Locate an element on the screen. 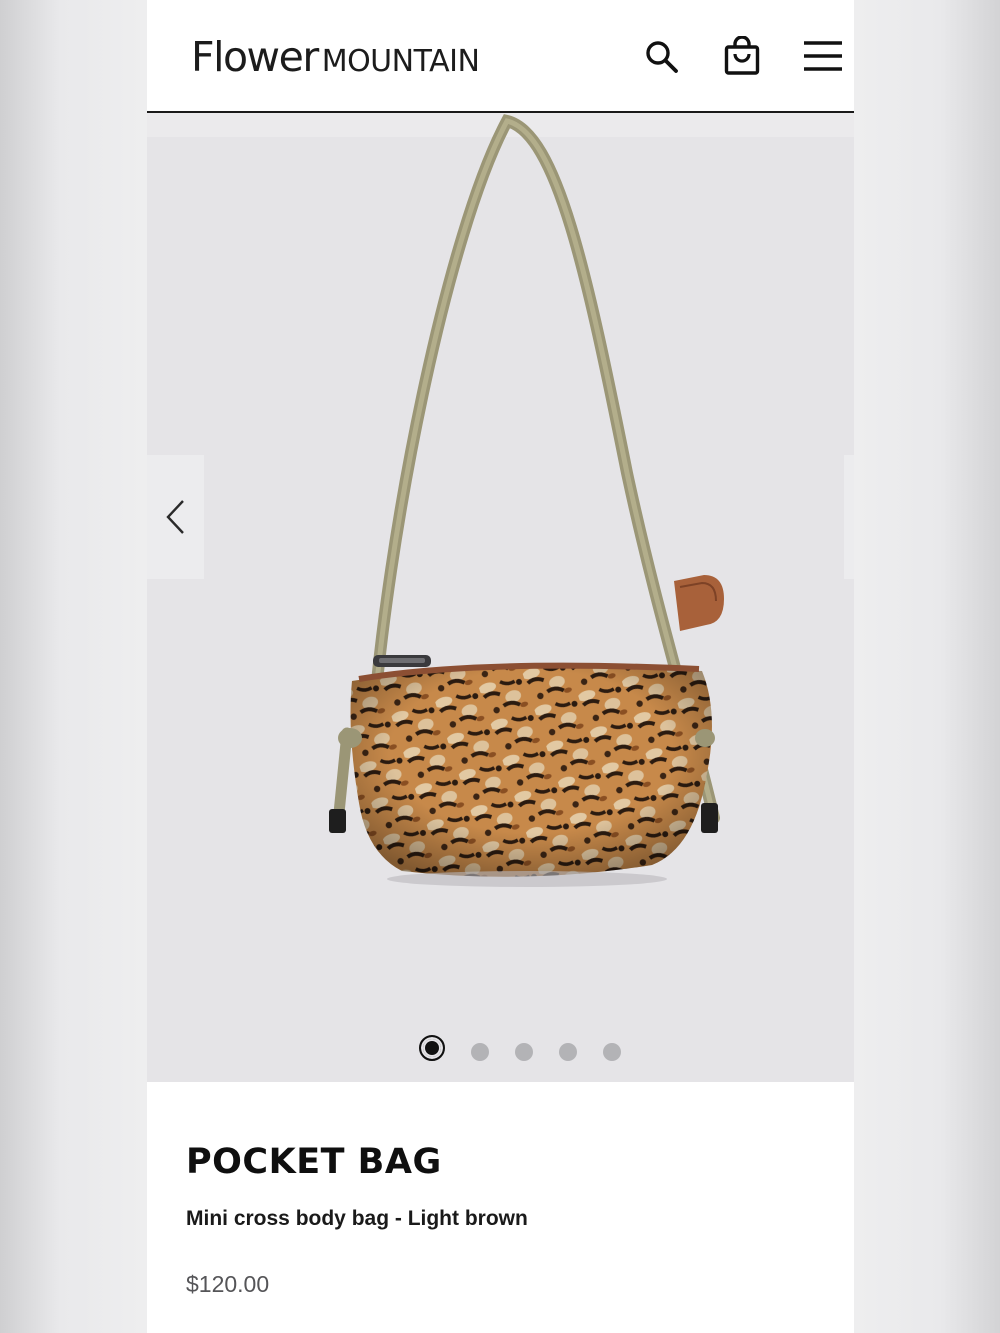  carousel-pagination is located at coordinates (529, 1051).